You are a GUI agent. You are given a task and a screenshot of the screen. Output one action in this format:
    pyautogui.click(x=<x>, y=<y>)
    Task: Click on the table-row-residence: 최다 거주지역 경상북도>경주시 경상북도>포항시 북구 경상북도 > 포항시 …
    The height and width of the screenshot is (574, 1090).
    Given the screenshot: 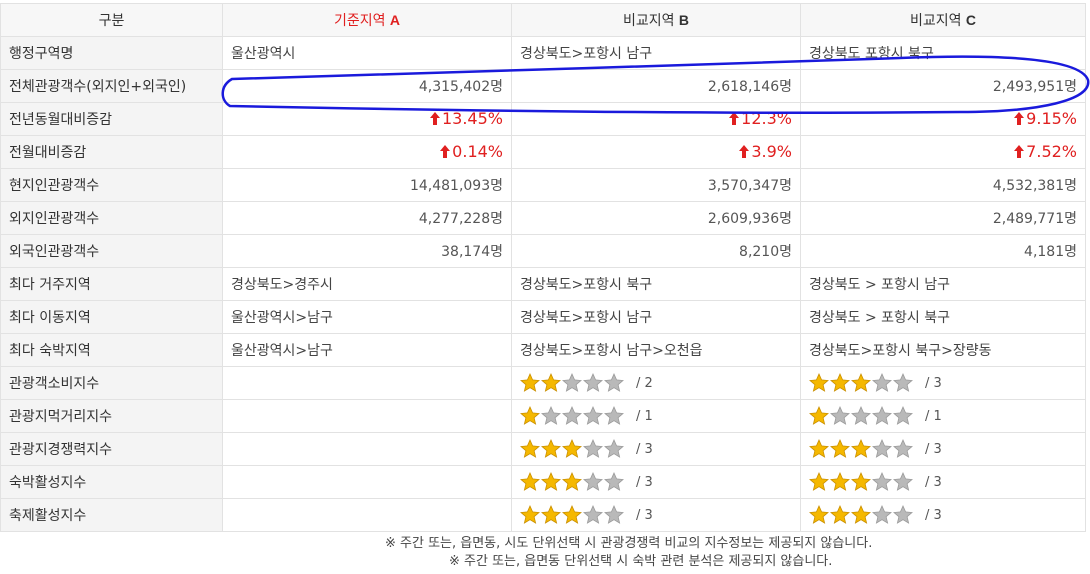 What is the action you would take?
    pyautogui.click(x=543, y=284)
    